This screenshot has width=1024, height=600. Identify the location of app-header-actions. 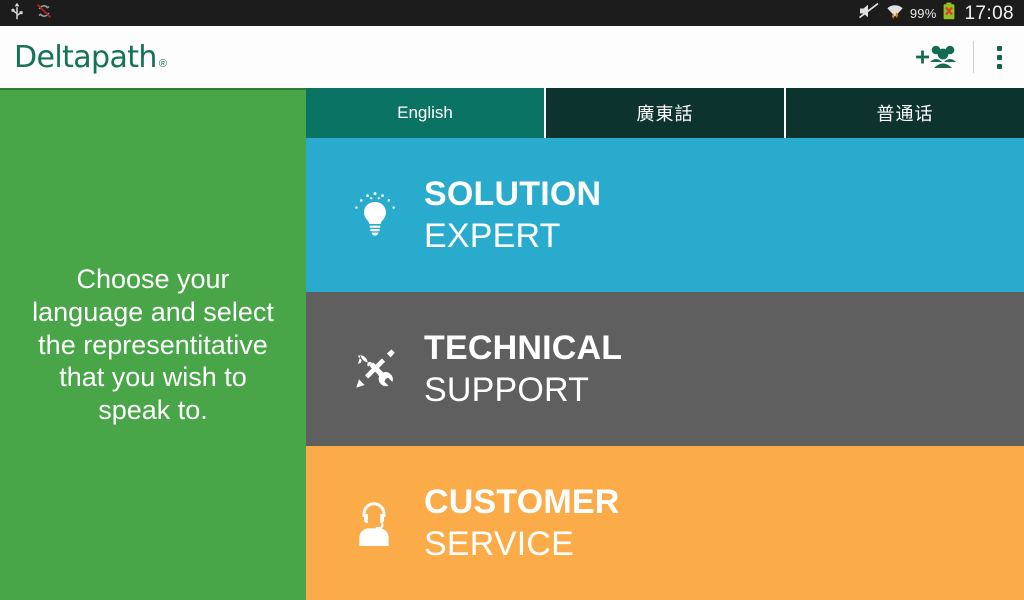
(964, 57).